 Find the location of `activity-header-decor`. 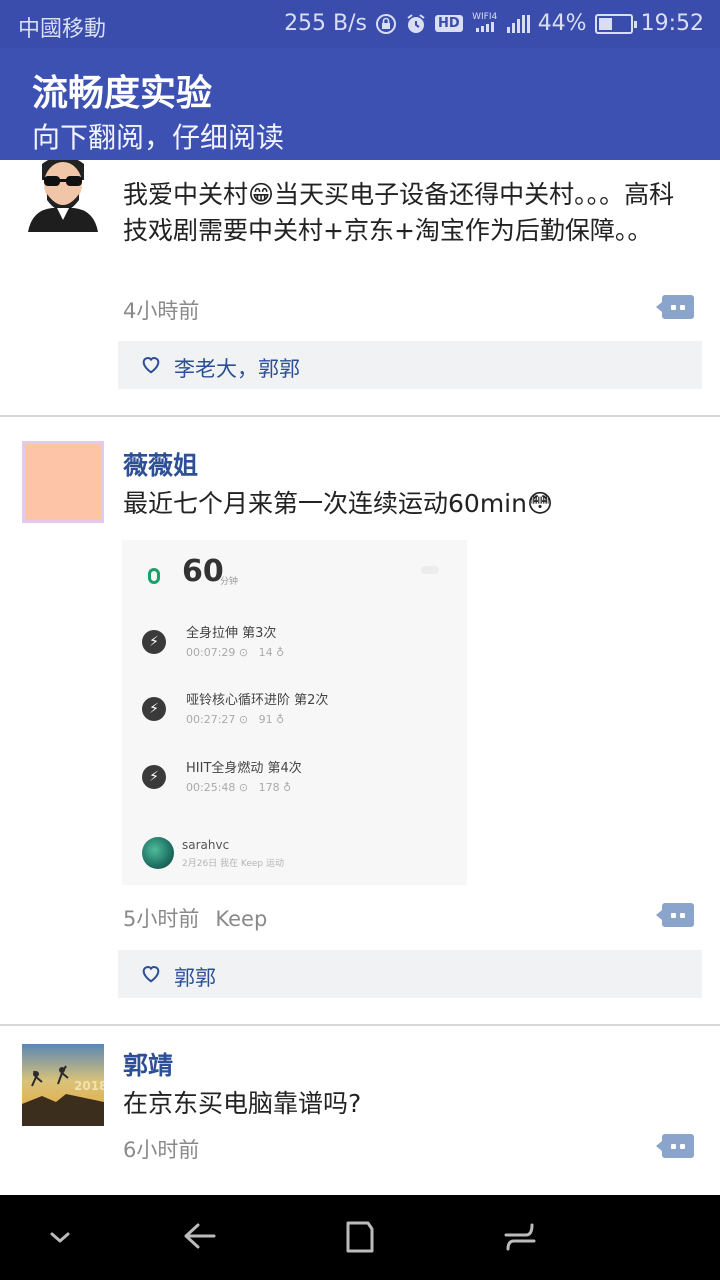

activity-header-decor is located at coordinates (430, 570).